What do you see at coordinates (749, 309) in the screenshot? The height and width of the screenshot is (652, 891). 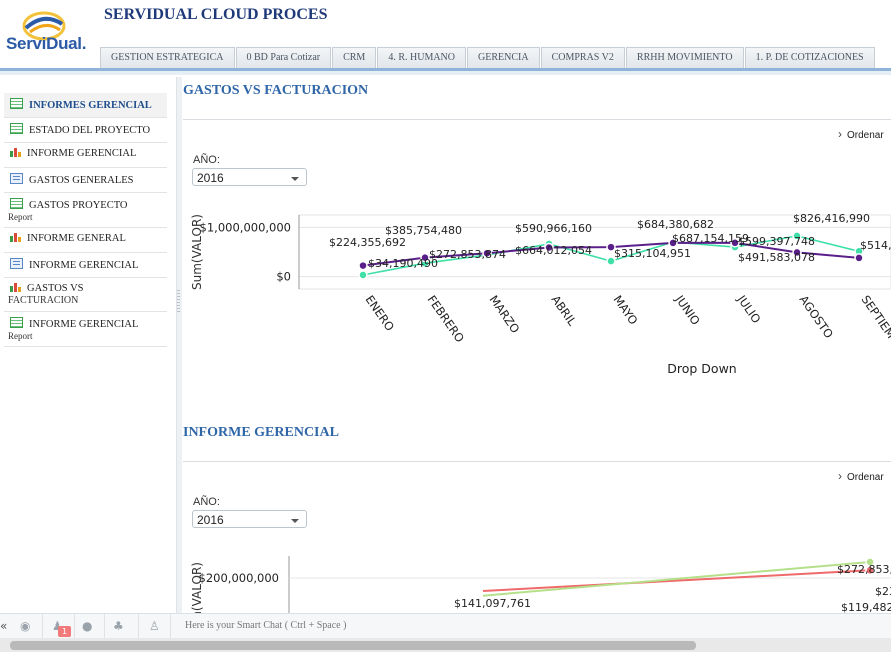 I see `x-tick-label: JULIO` at bounding box center [749, 309].